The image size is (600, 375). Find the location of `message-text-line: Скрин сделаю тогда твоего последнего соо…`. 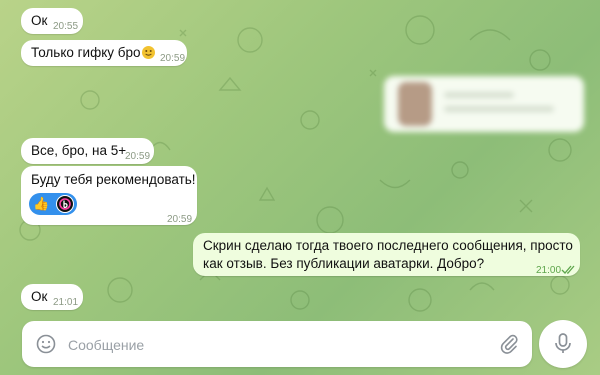

message-text-line: Скрин сделаю тогда твоего последнего соо… is located at coordinates (388, 245).